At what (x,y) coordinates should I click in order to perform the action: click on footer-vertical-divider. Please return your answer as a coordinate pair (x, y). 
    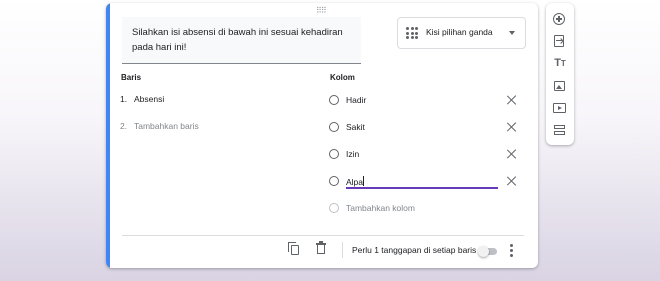
    Looking at the image, I should click on (342, 250).